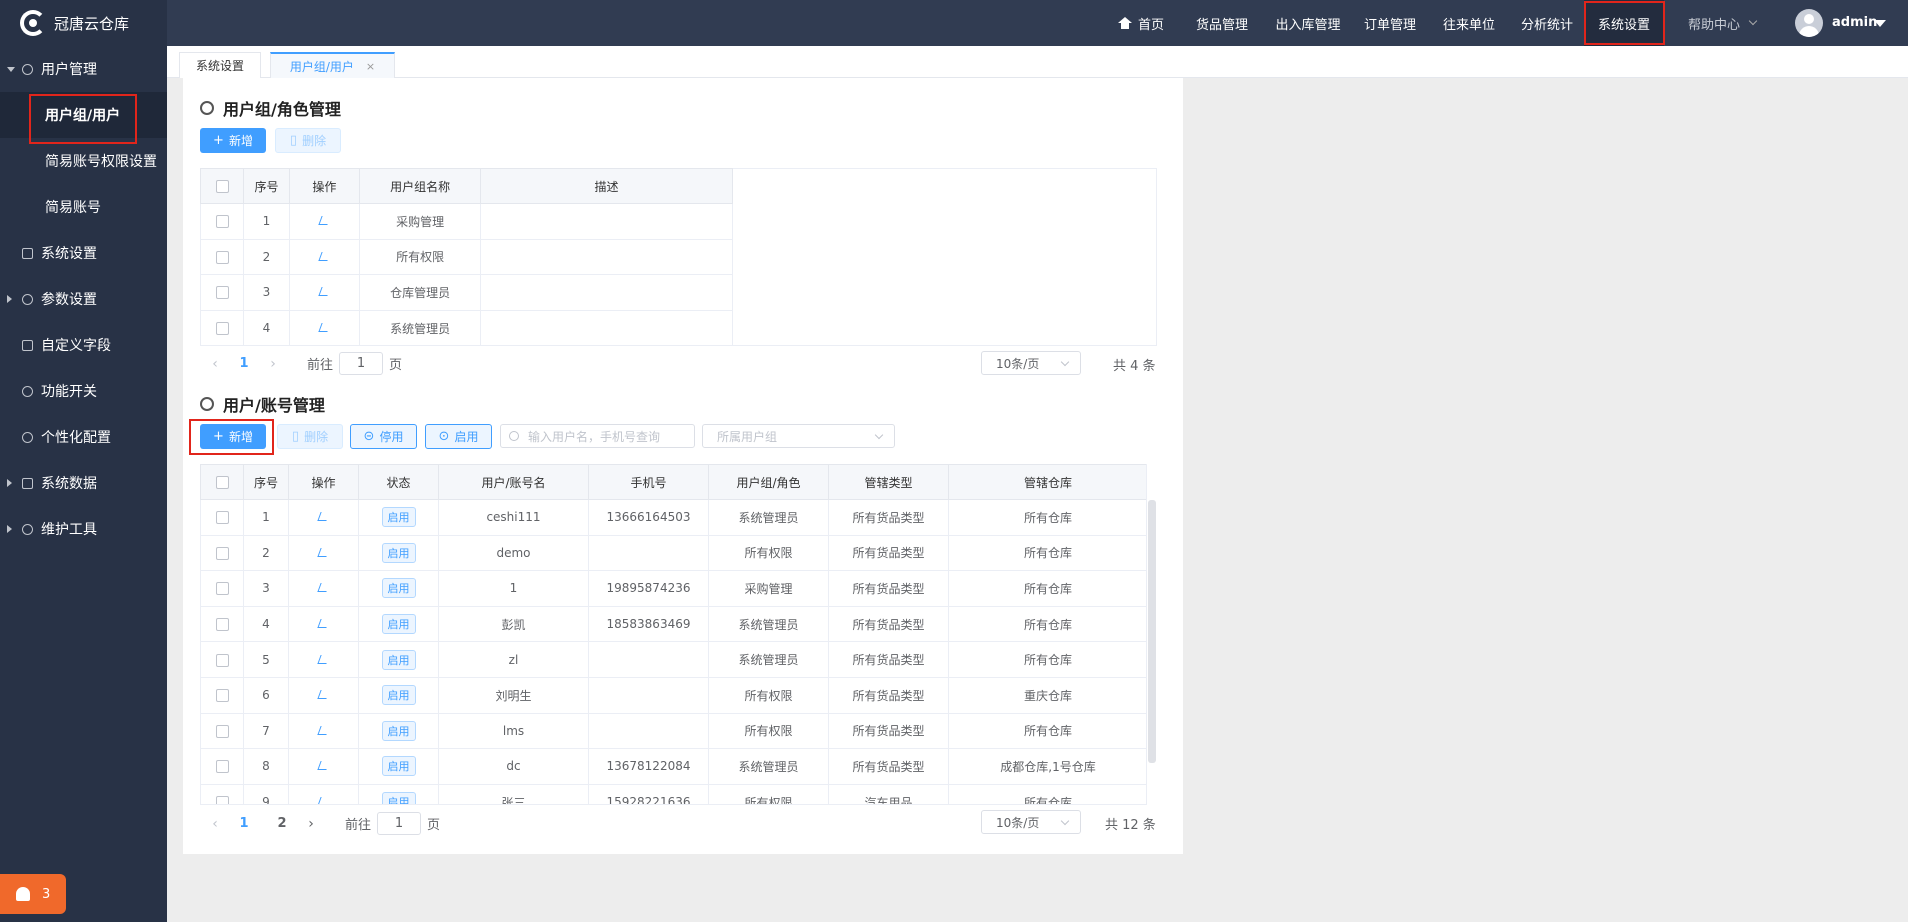 The image size is (1908, 922). I want to click on avatar, so click(1809, 23).